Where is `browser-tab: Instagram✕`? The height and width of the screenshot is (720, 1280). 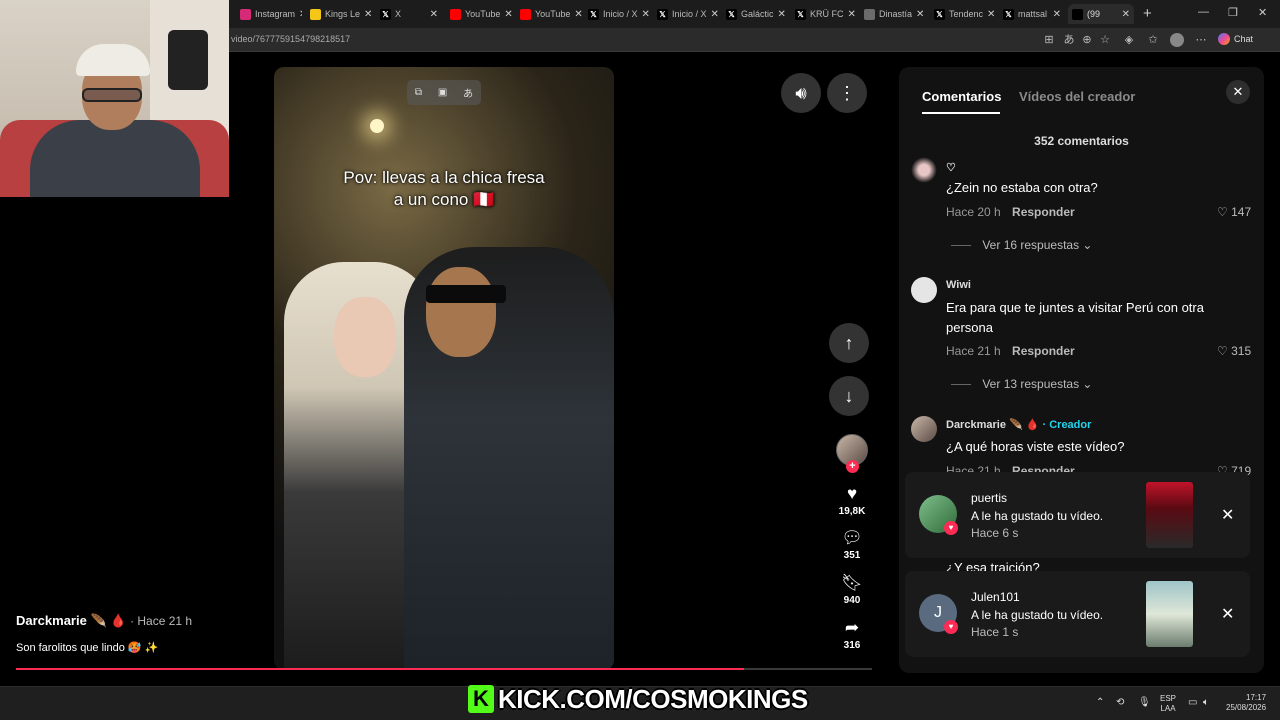
browser-tab: Instagram✕ is located at coordinates (269, 14).